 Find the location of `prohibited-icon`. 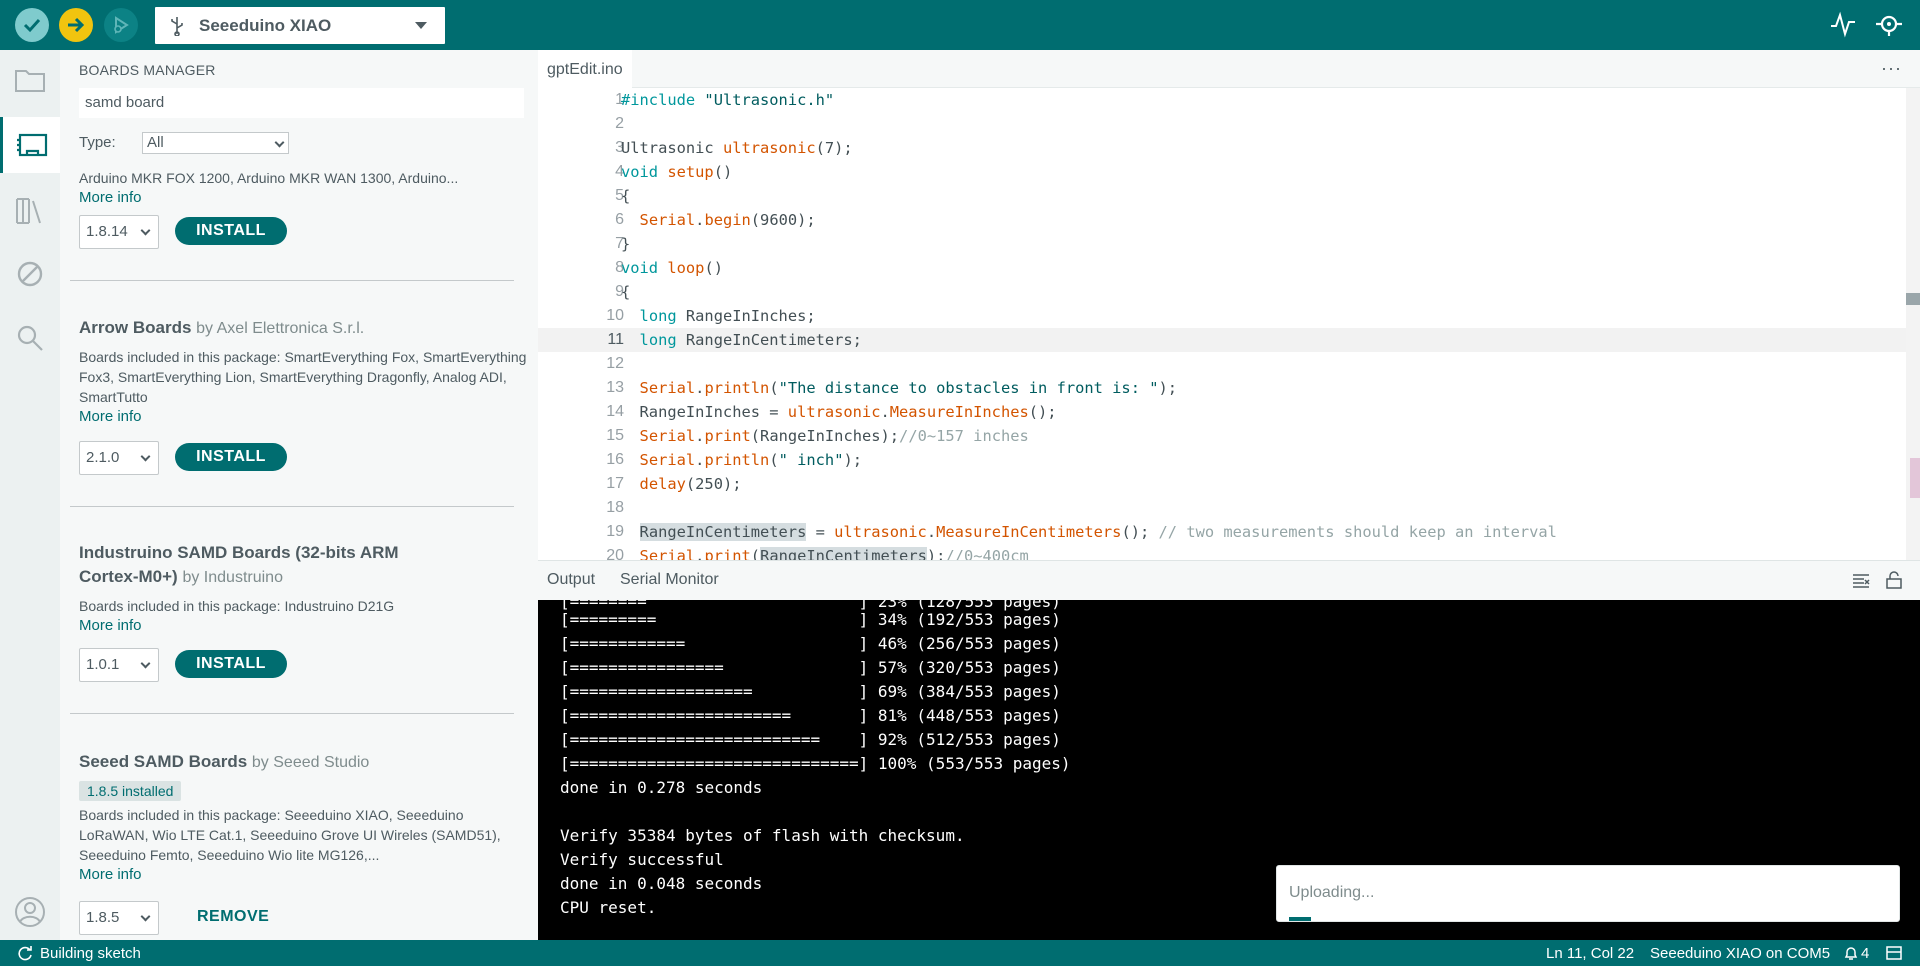

prohibited-icon is located at coordinates (30, 274).